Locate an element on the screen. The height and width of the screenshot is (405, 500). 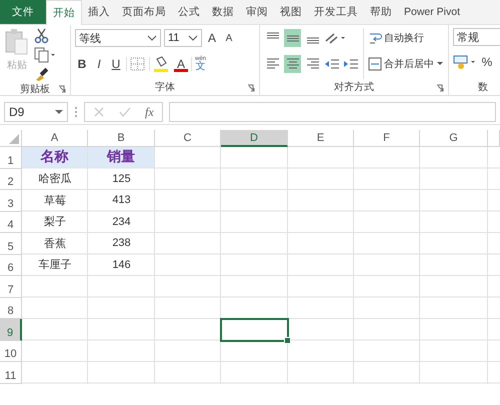
grip-icon is located at coordinates (76, 112).